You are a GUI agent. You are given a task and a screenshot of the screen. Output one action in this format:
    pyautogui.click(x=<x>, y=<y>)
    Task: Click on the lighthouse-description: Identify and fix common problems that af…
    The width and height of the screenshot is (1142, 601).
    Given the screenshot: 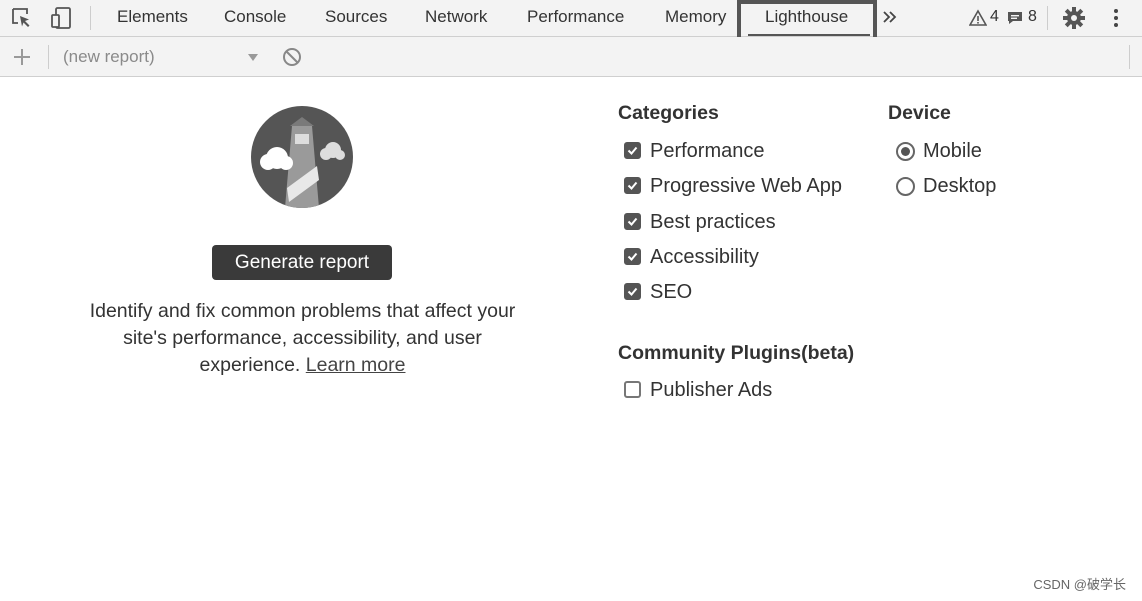 What is the action you would take?
    pyautogui.click(x=302, y=338)
    